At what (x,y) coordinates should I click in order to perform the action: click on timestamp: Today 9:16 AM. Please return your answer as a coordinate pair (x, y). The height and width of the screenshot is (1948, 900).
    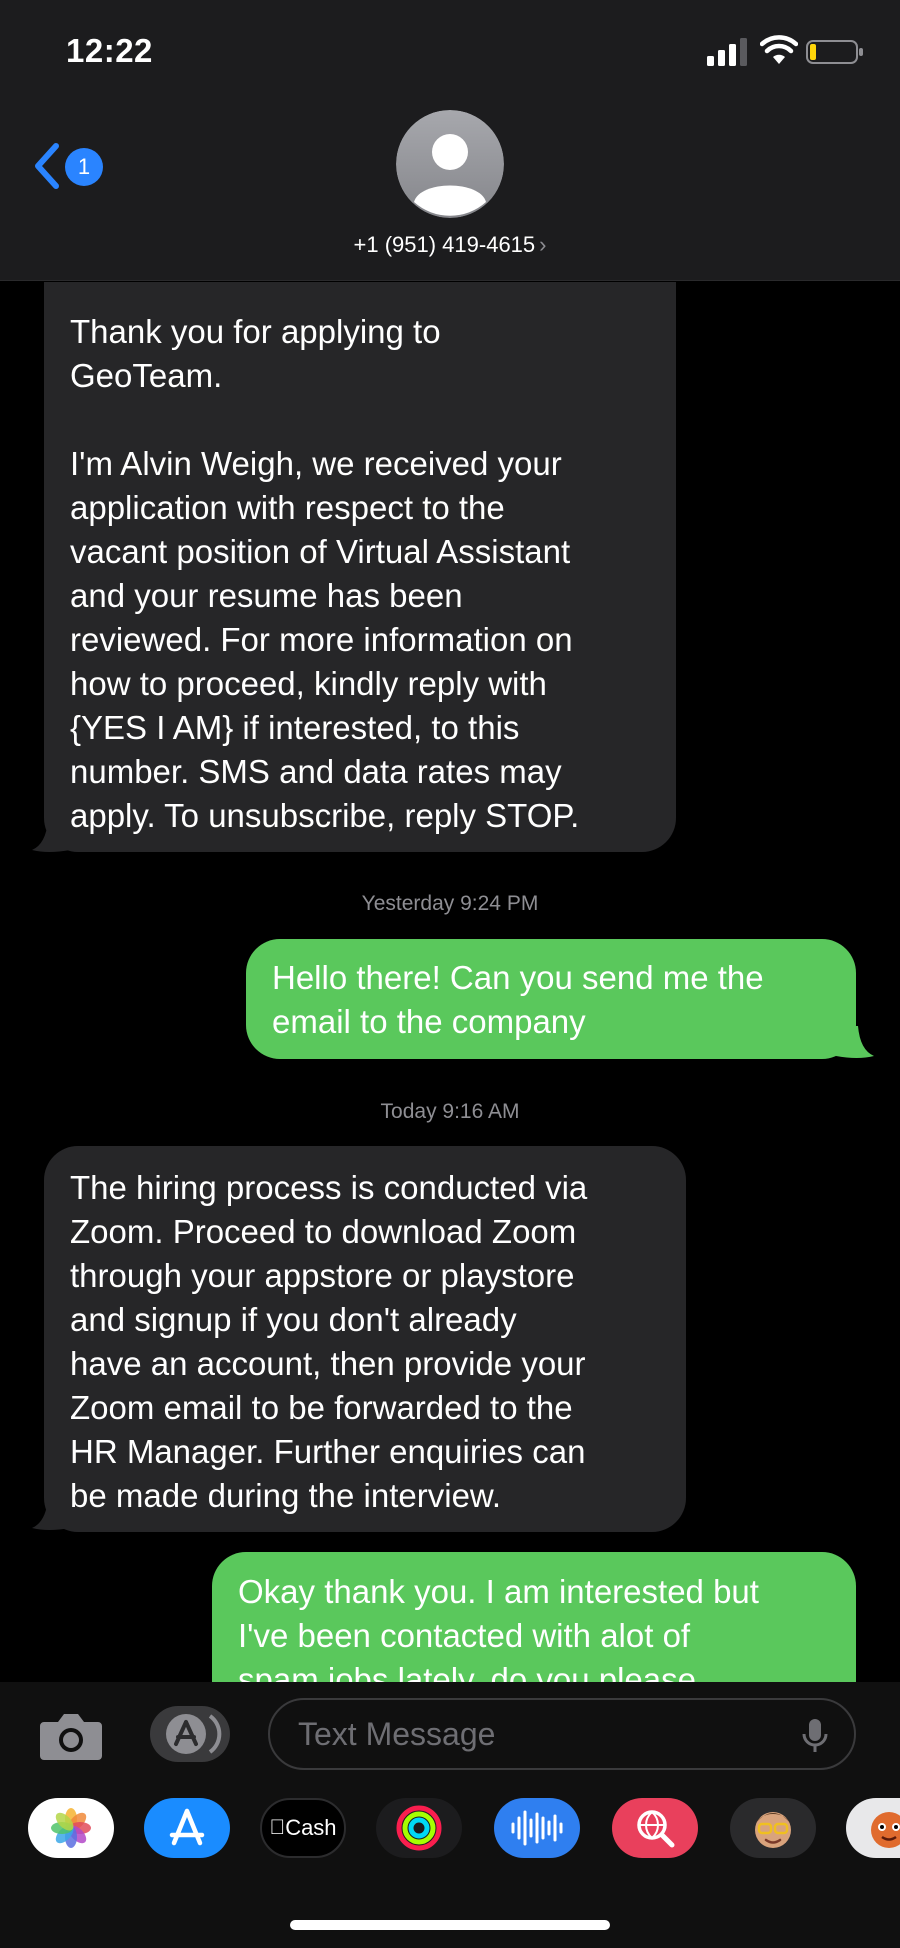
    Looking at the image, I should click on (450, 1111).